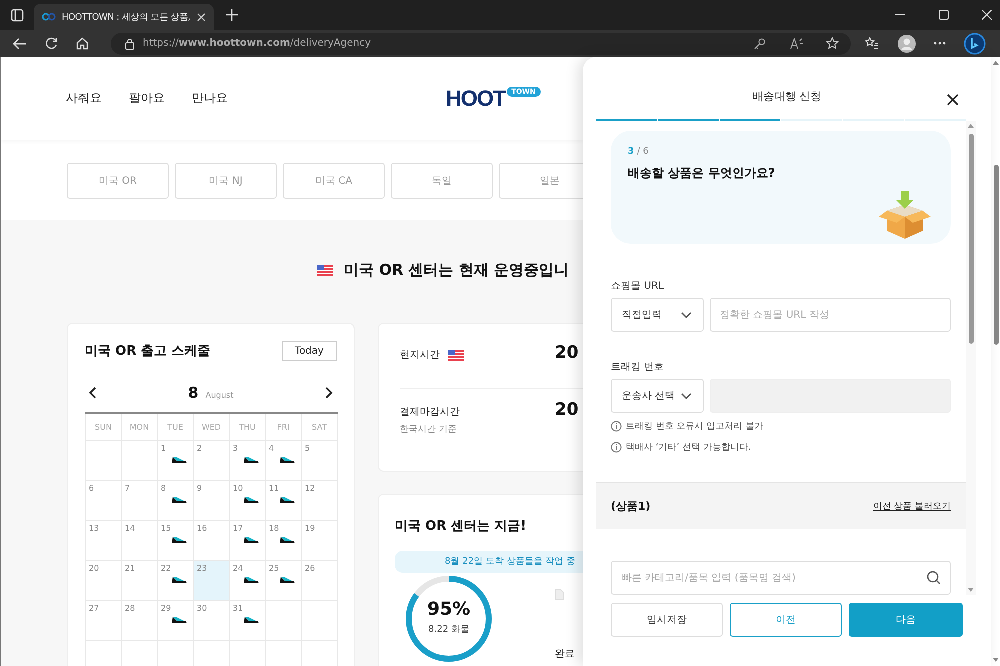 The image size is (1000, 666). What do you see at coordinates (238, 488) in the screenshot?
I see `date-number: 10` at bounding box center [238, 488].